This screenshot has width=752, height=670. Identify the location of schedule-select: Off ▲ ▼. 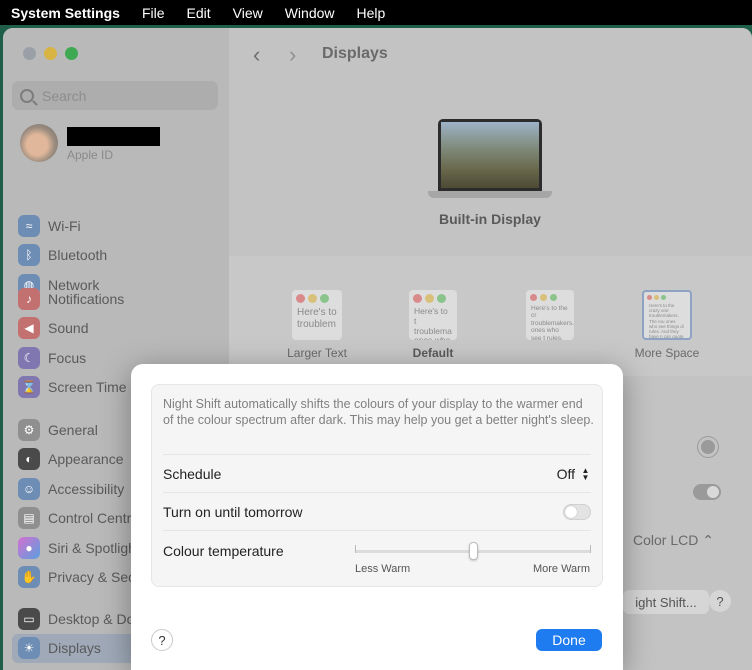
(574, 474).